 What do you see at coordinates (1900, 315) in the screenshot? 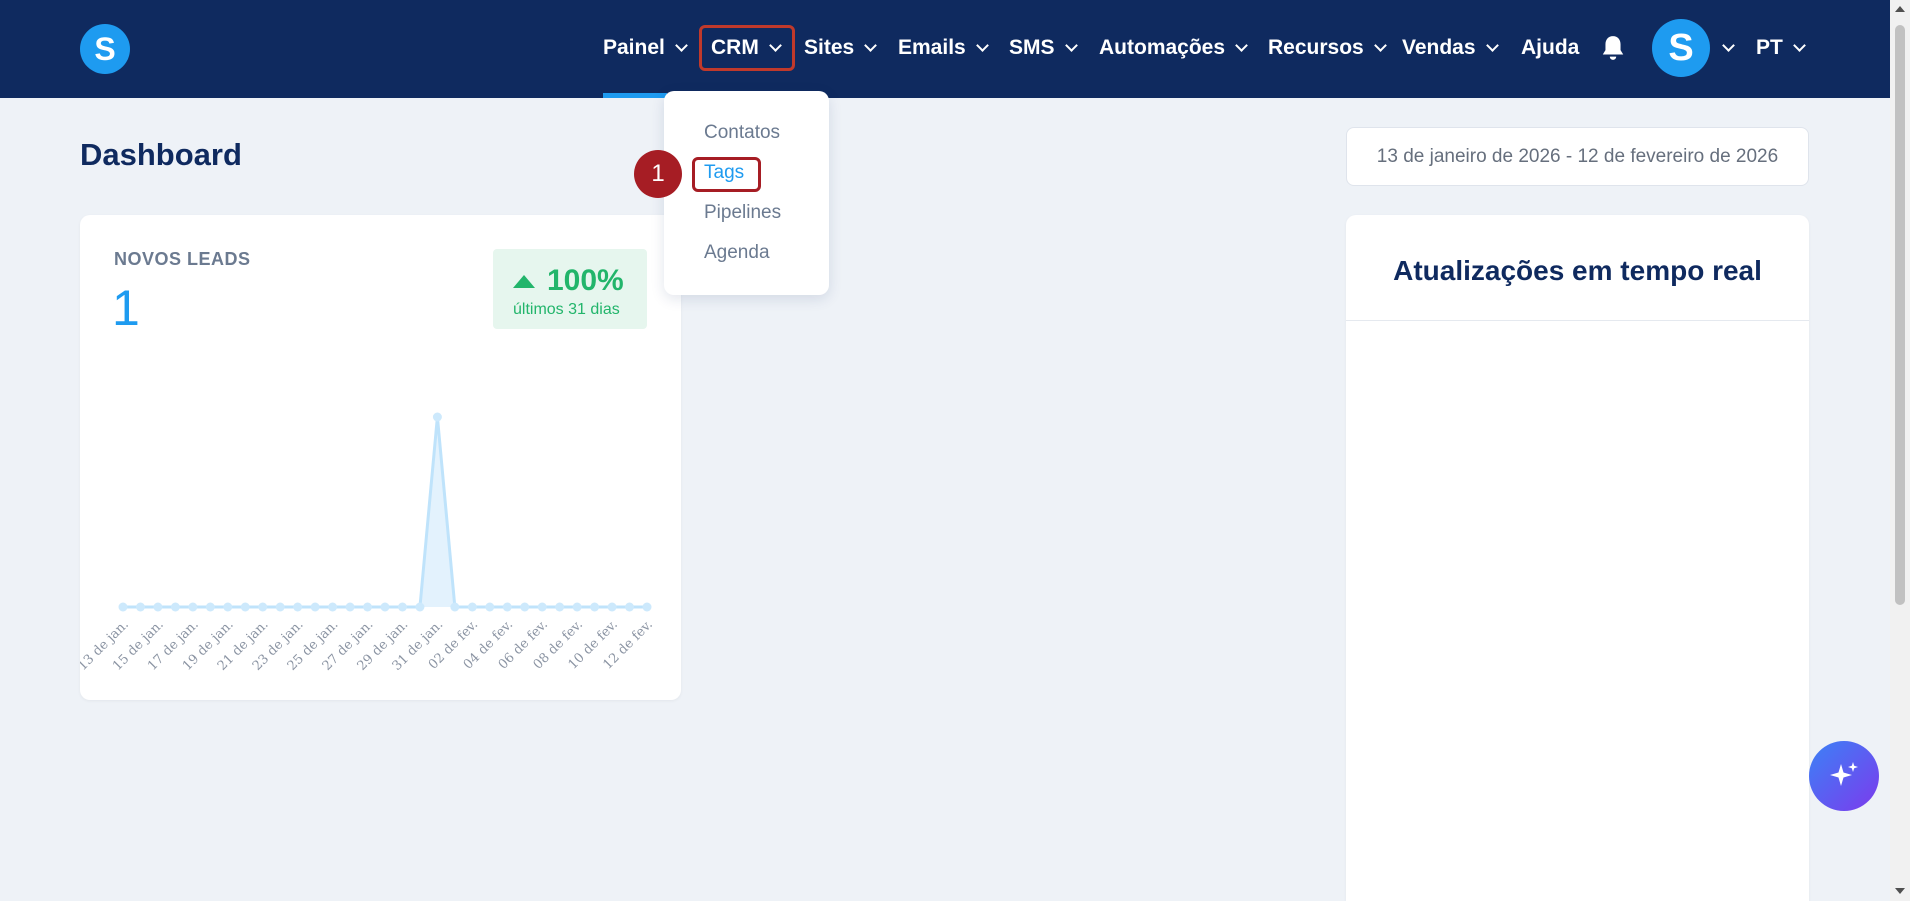
I see `scrollbar-thumb` at bounding box center [1900, 315].